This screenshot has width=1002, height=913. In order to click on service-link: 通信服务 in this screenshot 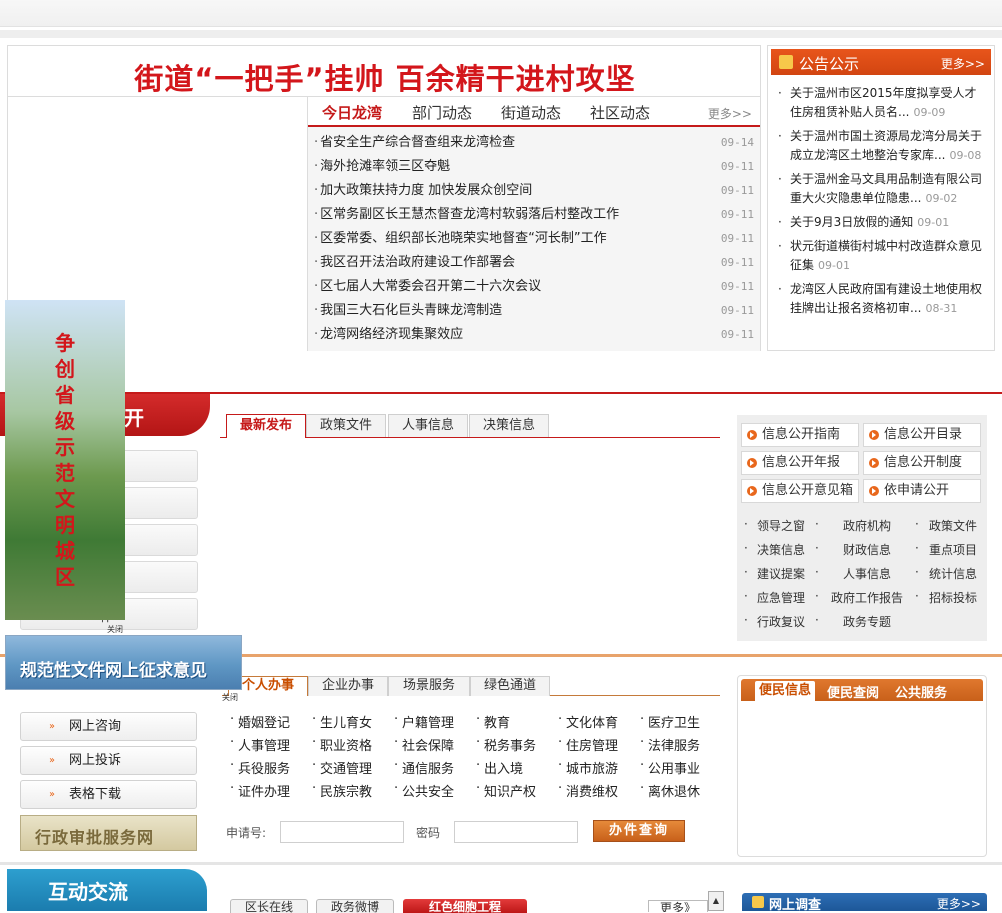, I will do `click(428, 767)`.